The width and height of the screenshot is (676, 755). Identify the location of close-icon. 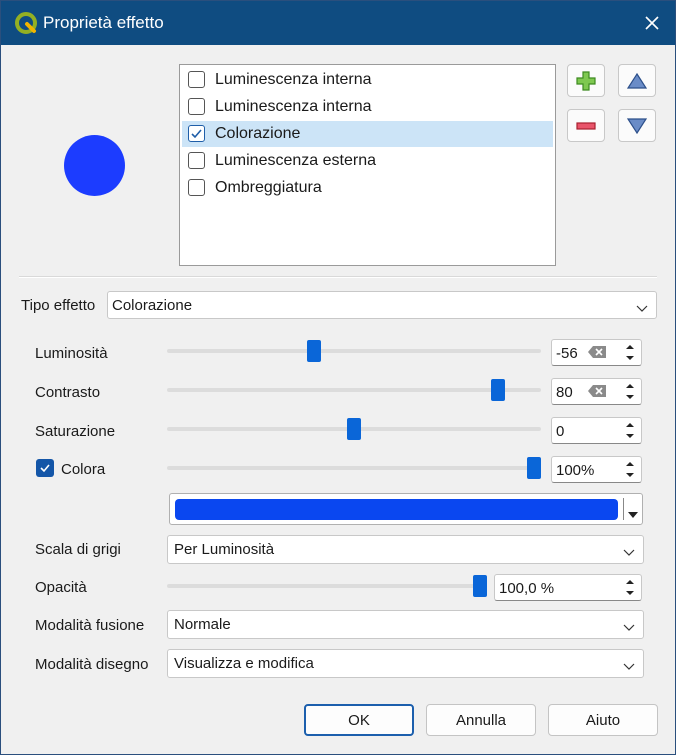
(652, 23).